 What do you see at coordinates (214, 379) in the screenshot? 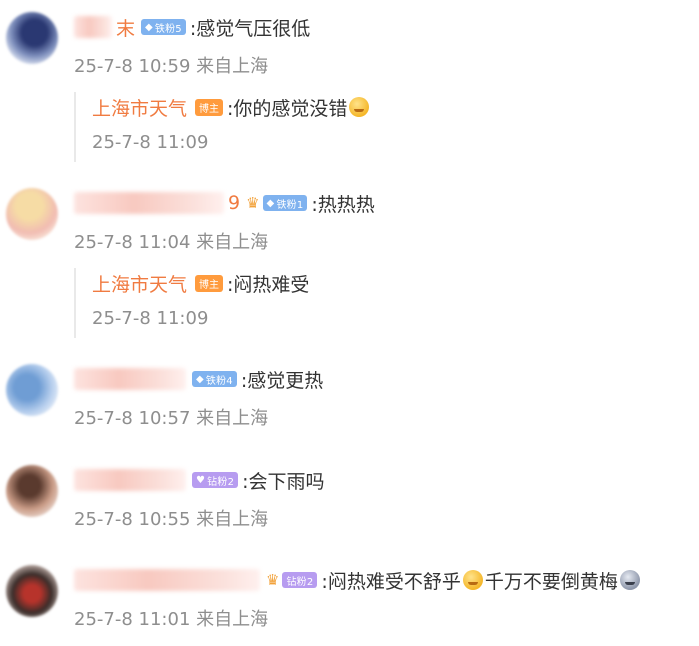
I see `fan-badge: ◆ 铁粉4` at bounding box center [214, 379].